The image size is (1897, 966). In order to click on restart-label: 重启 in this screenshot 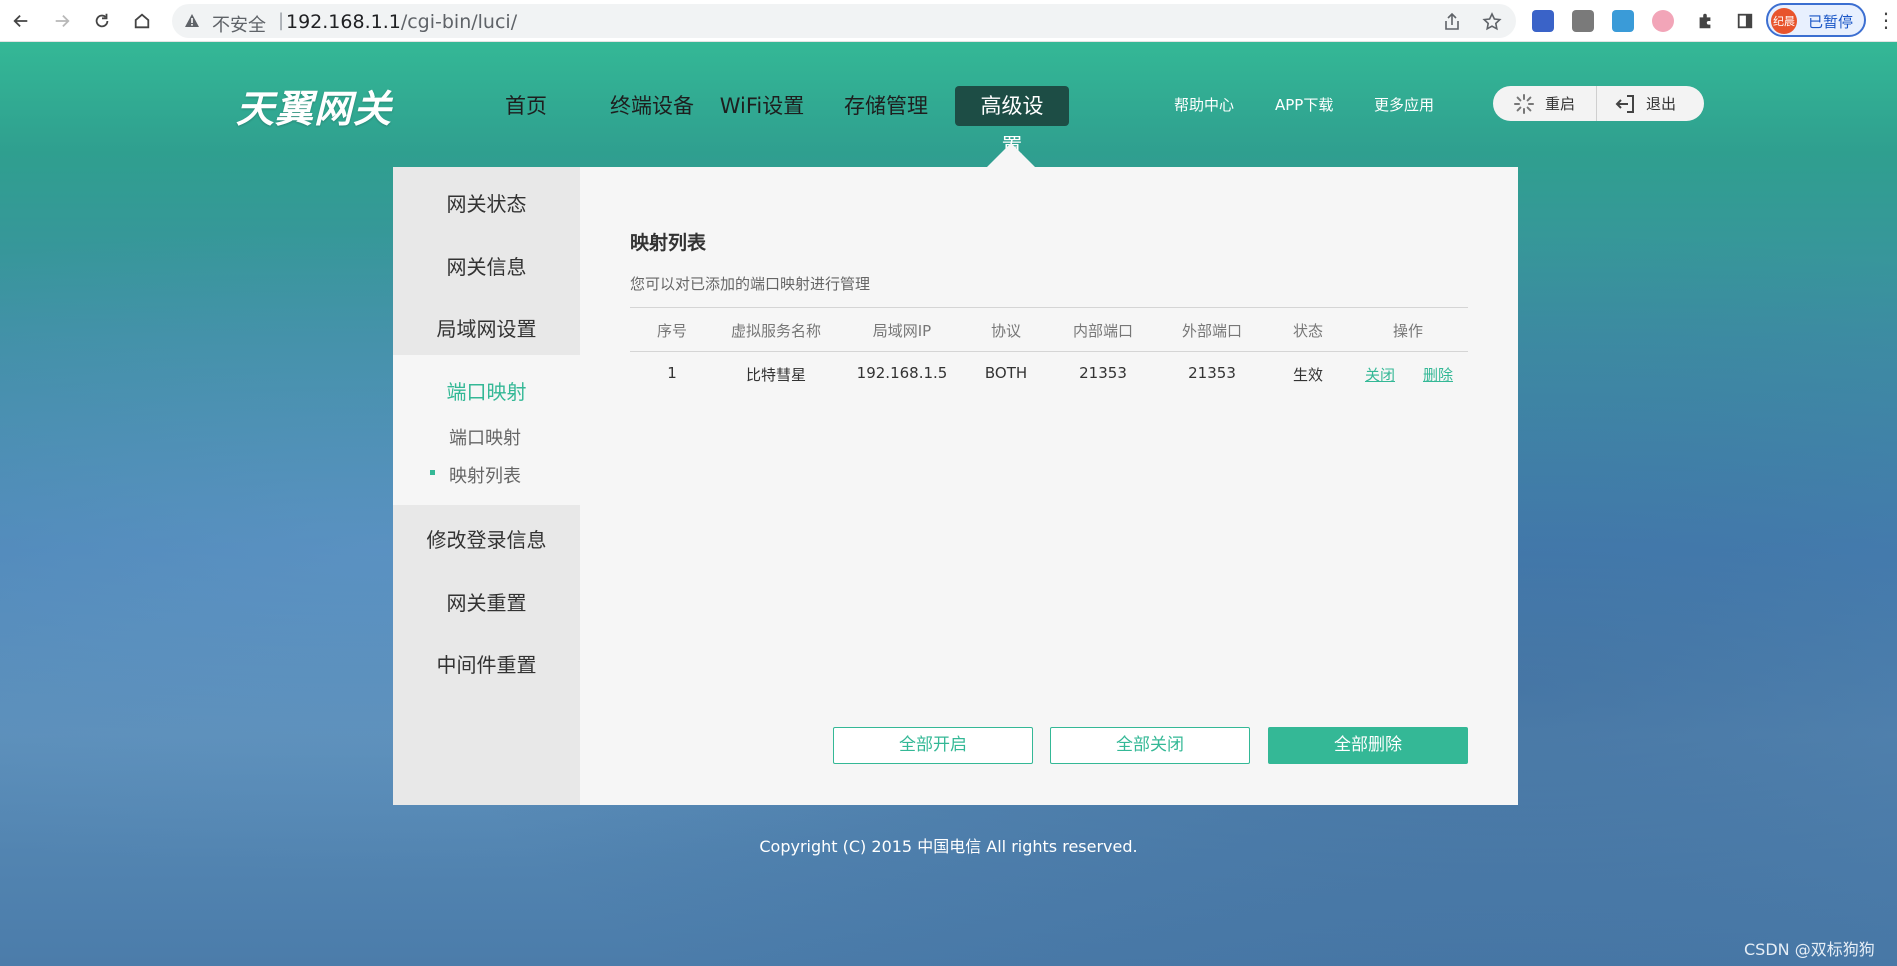, I will do `click(1560, 104)`.